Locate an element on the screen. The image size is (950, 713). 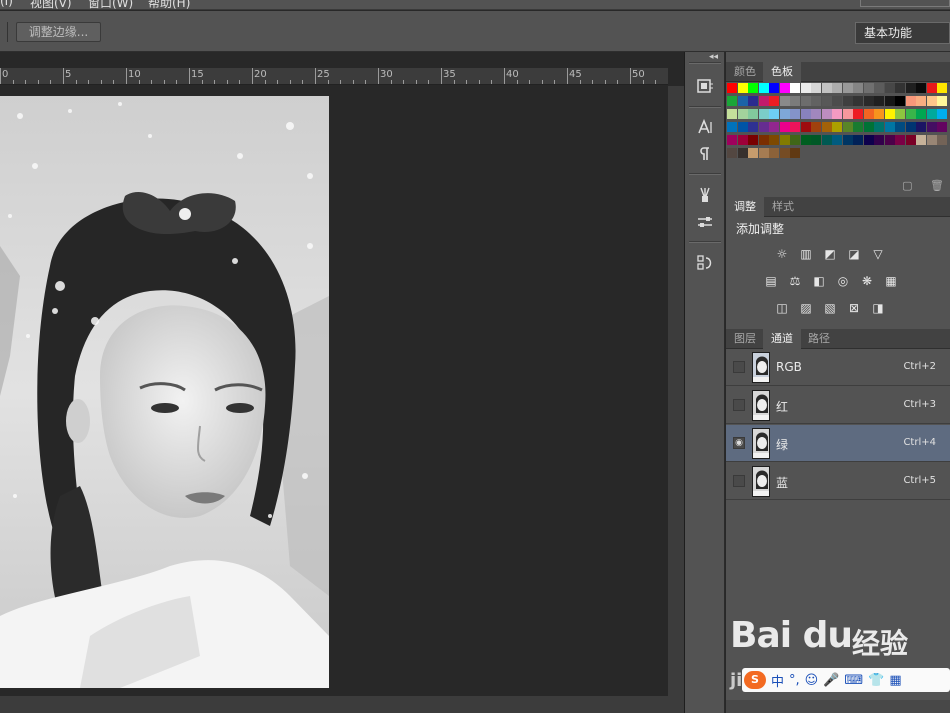
threshold-icon: ▧ is located at coordinates (830, 308).